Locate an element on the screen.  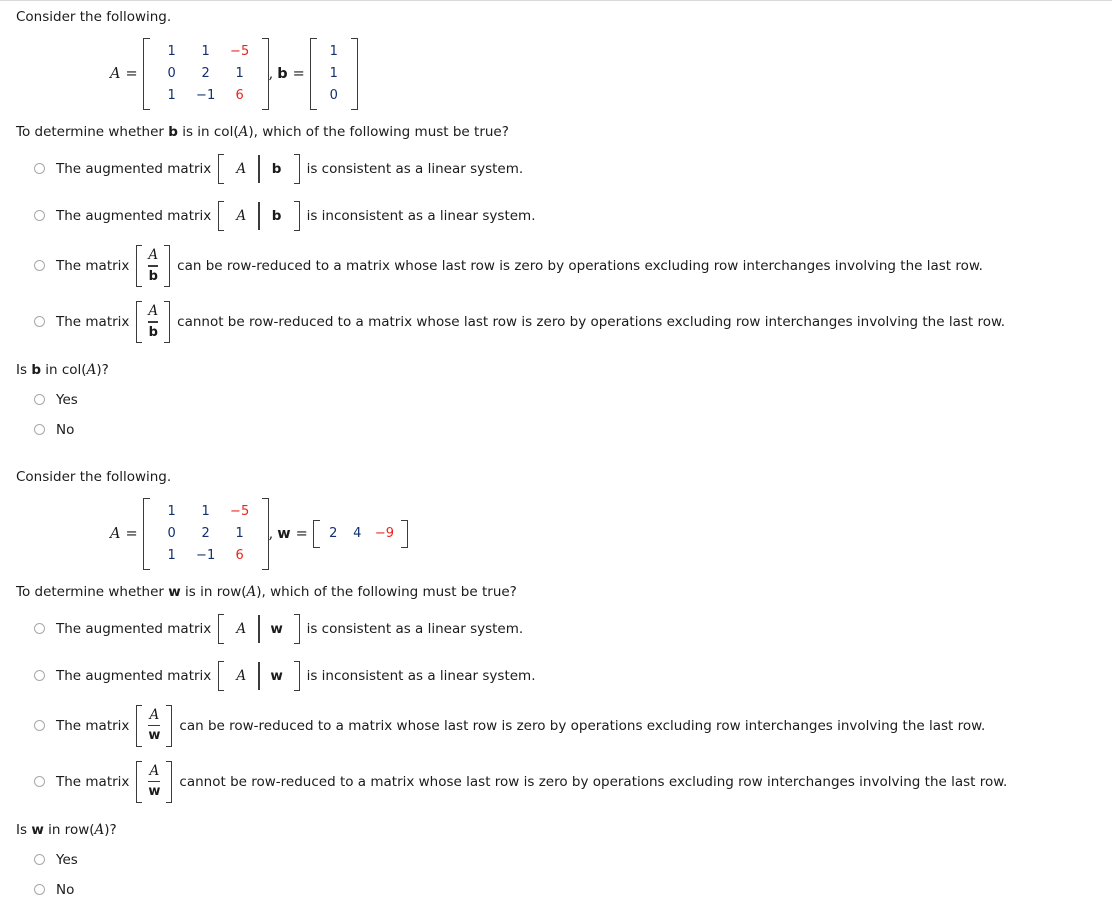
vector-cell: 1 is located at coordinates (333, 51).